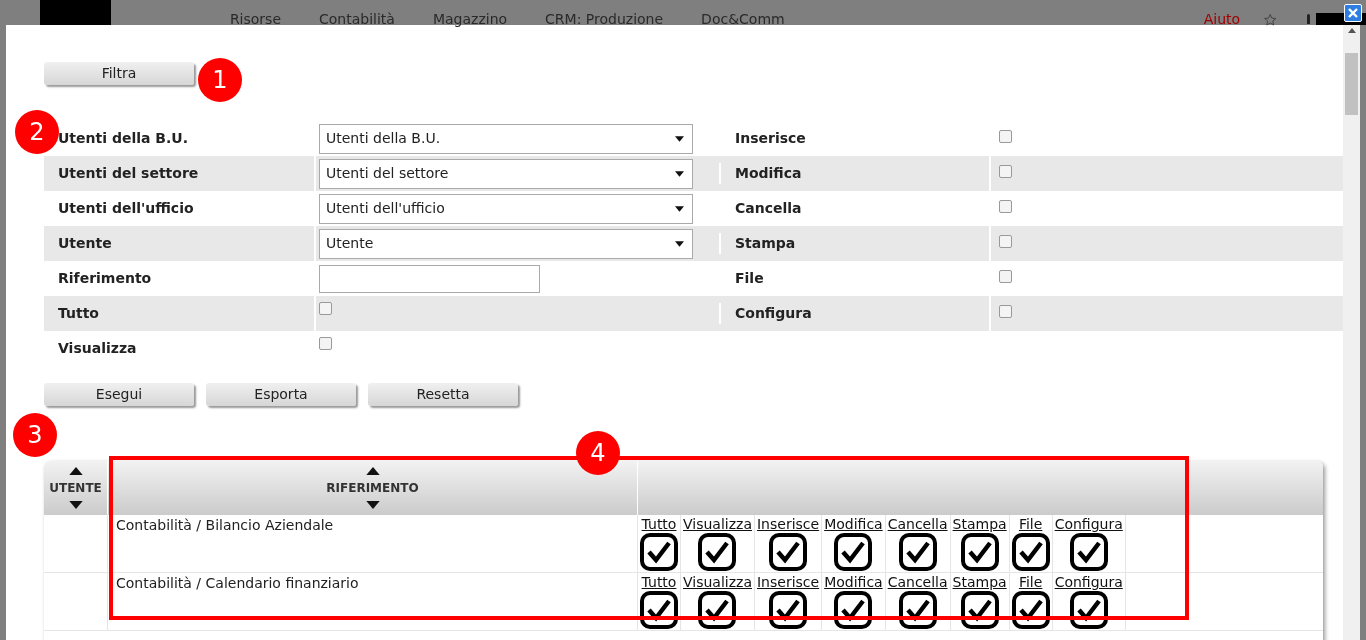 The image size is (1366, 640). I want to click on scroll-up-icon, so click(1351, 30).